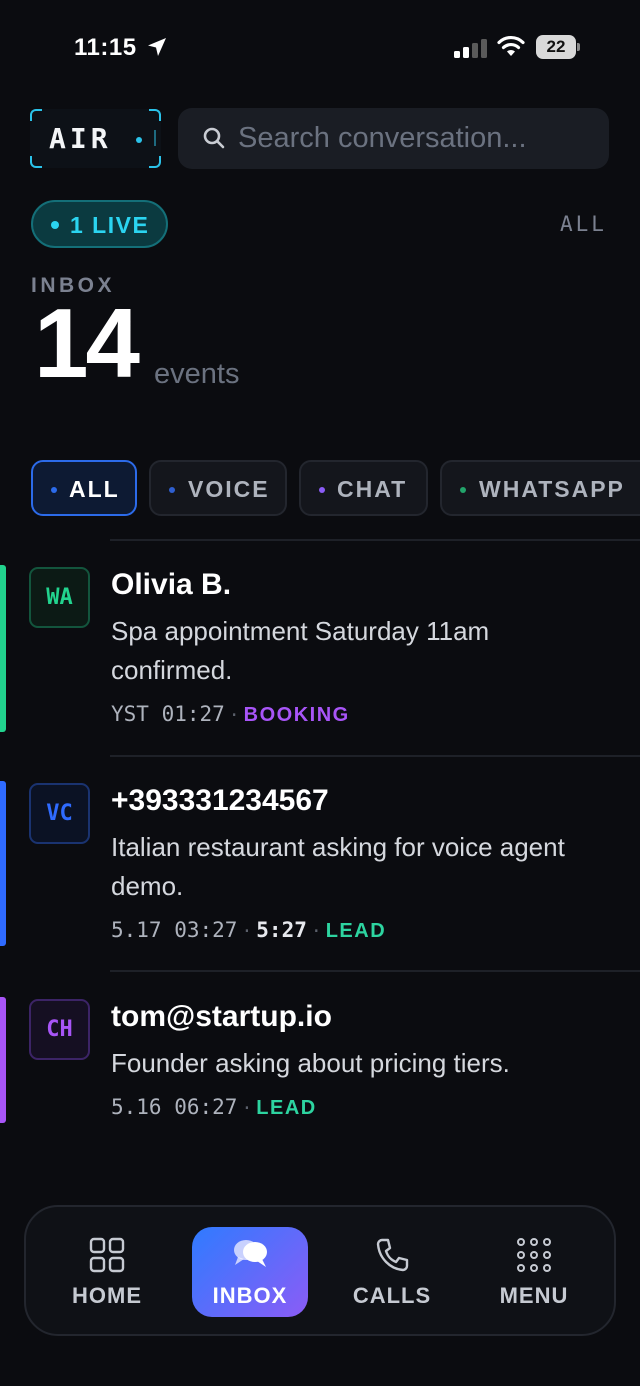 The width and height of the screenshot is (640, 1386). What do you see at coordinates (229, 489) in the screenshot?
I see `filter-label: VOICE` at bounding box center [229, 489].